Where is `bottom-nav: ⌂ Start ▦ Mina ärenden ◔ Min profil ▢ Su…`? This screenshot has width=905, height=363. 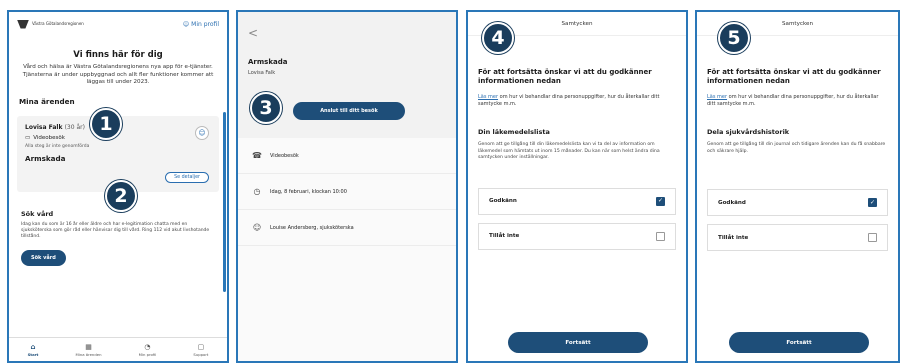 bottom-nav: ⌂ Start ▦ Mina ärenden ◔ Min profil ▢ Su… is located at coordinates (118, 349).